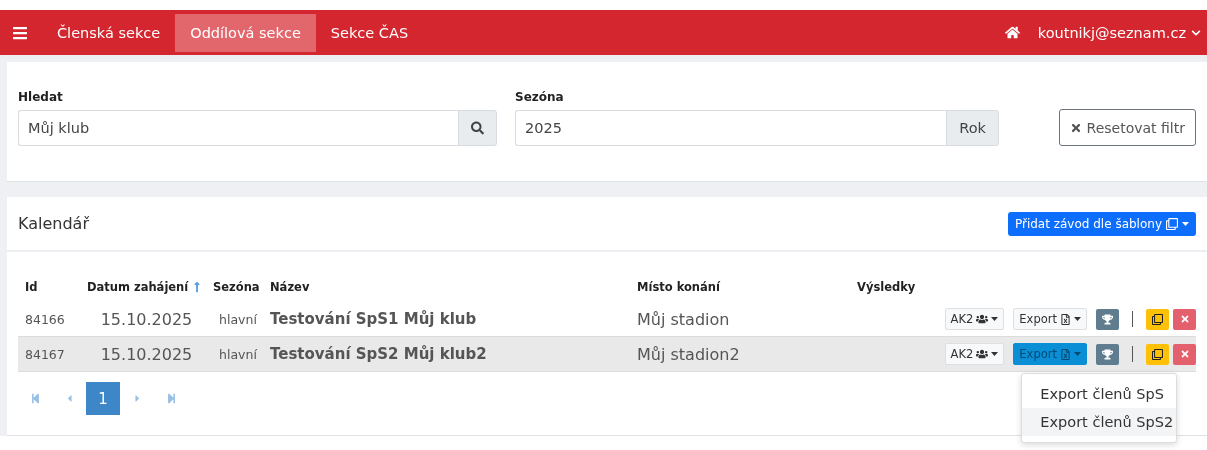 The image size is (1207, 450). I want to click on chevron-down-icon, so click(1196, 32).